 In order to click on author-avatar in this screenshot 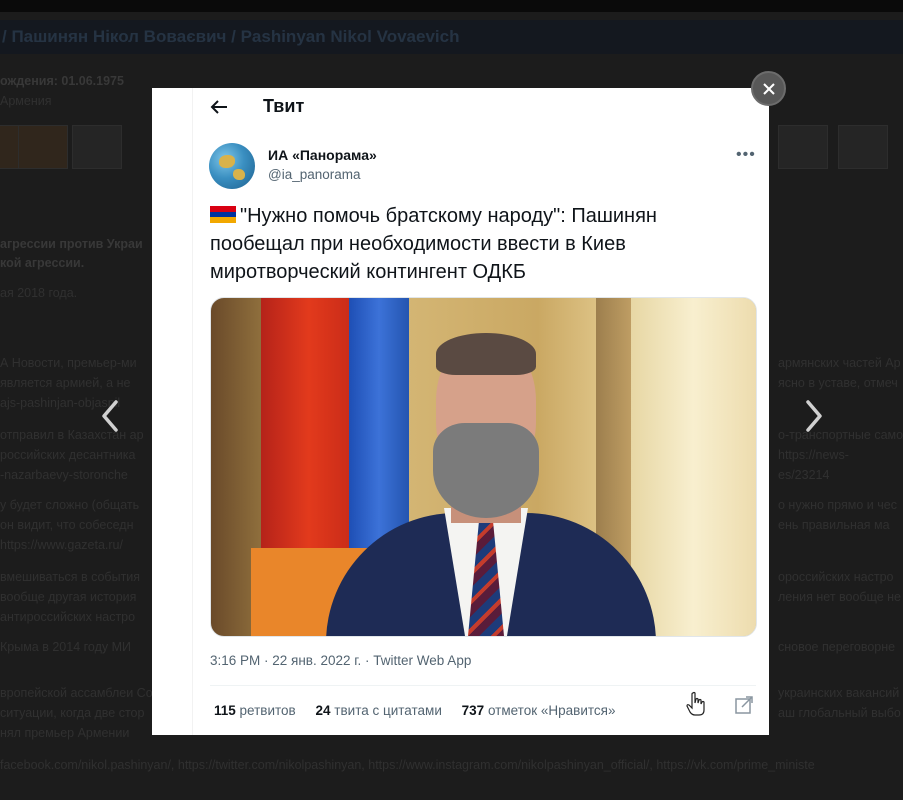, I will do `click(232, 166)`.